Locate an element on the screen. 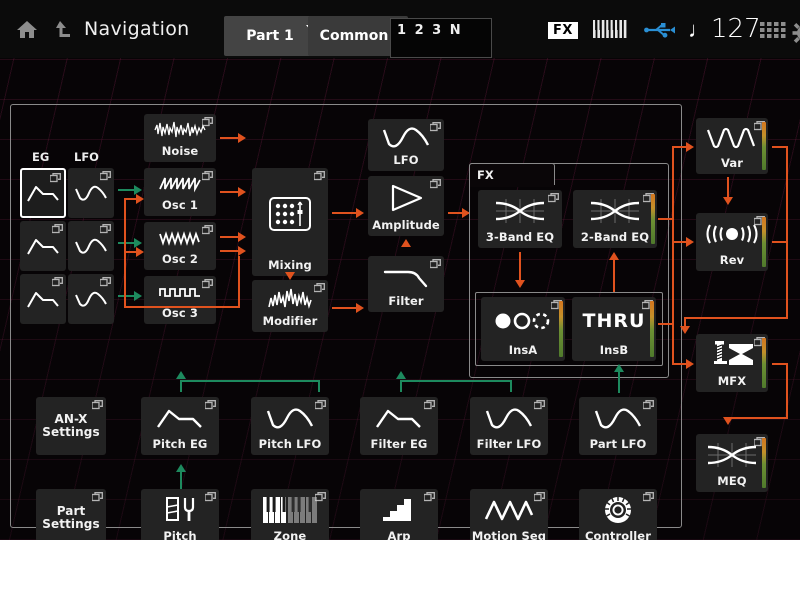 Image resolution: width=800 pixels, height=600 pixels. fx-section-tab: FX is located at coordinates (512, 174).